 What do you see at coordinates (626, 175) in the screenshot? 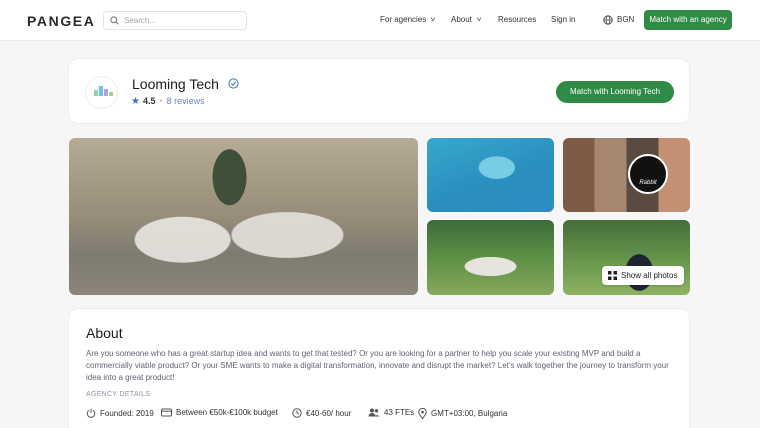
I see `gallery-photo-collage: Rabbit` at bounding box center [626, 175].